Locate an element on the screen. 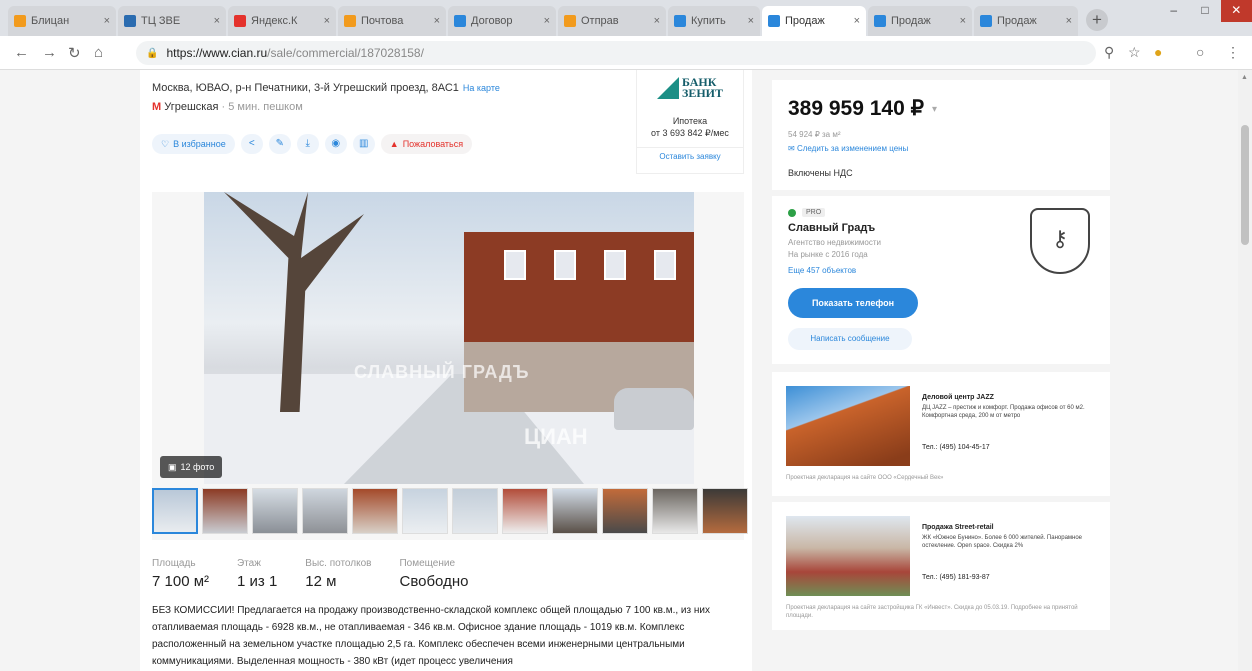 This screenshot has height=671, width=1252. heart-icon: ♡ is located at coordinates (165, 143).